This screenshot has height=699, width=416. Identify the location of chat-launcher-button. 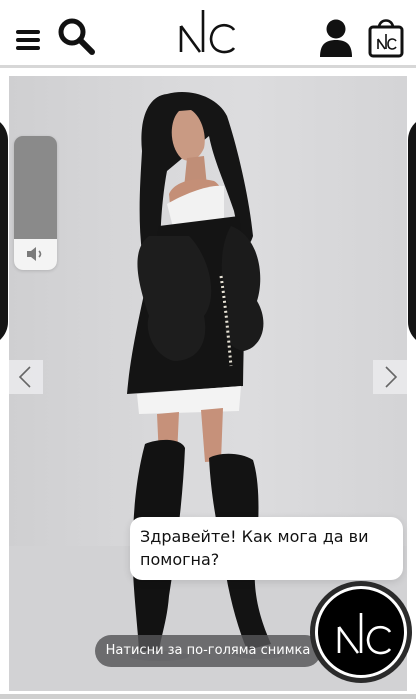
(361, 632).